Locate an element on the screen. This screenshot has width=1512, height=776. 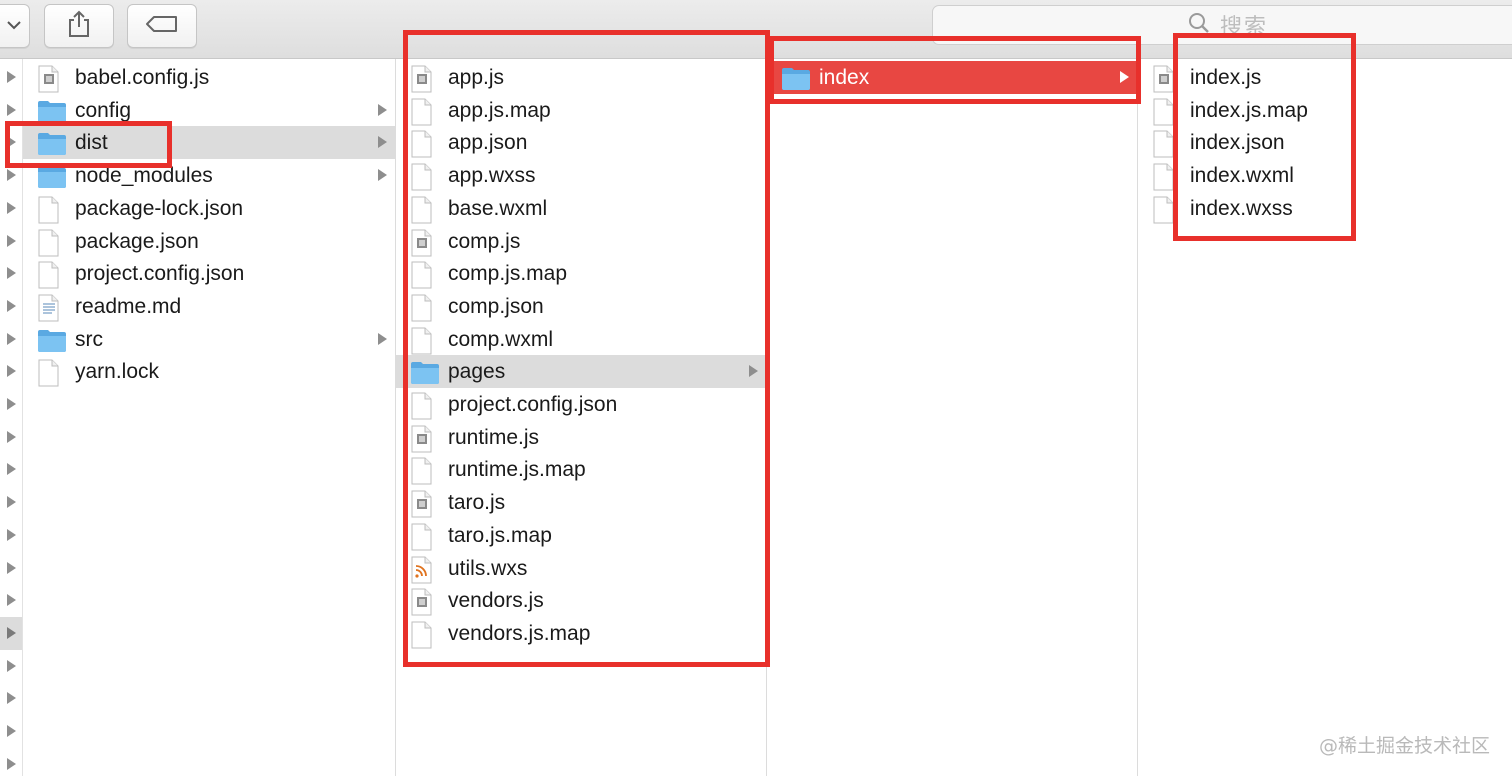
search-field: 搜索 is located at coordinates (1222, 25).